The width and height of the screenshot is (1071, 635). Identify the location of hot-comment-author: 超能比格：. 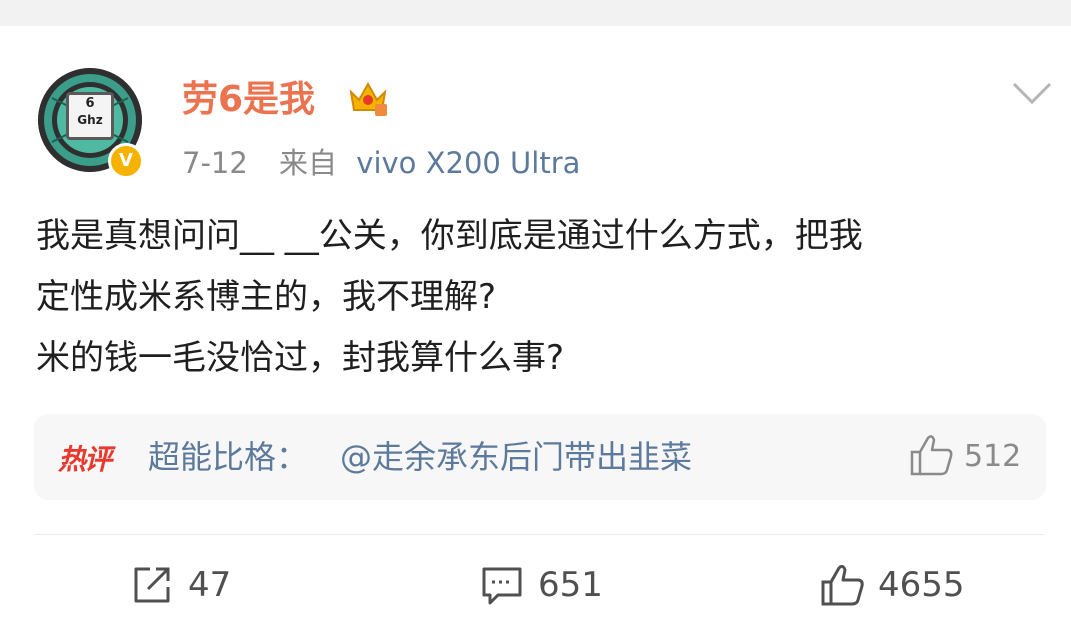
(228, 457).